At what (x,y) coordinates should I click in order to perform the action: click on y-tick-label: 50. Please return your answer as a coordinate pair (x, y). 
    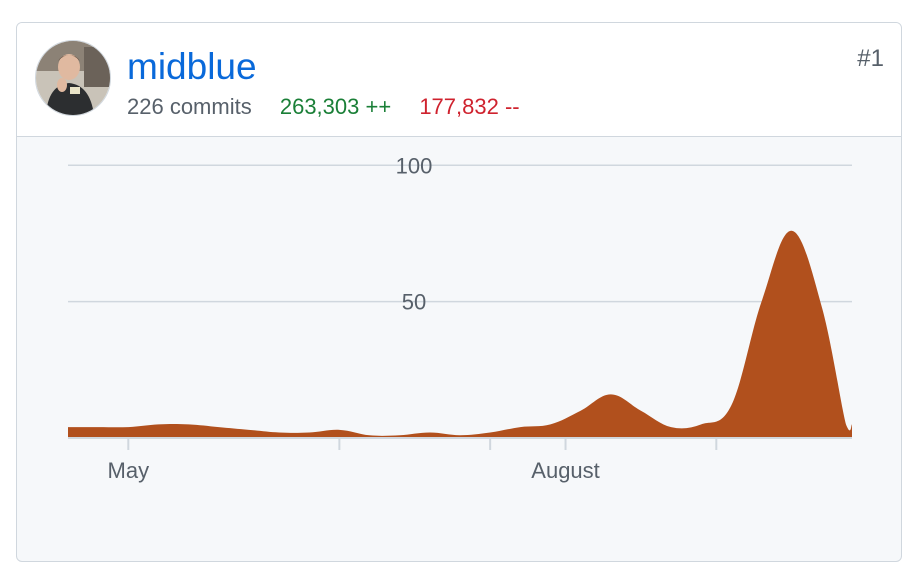
    Looking at the image, I should click on (414, 302).